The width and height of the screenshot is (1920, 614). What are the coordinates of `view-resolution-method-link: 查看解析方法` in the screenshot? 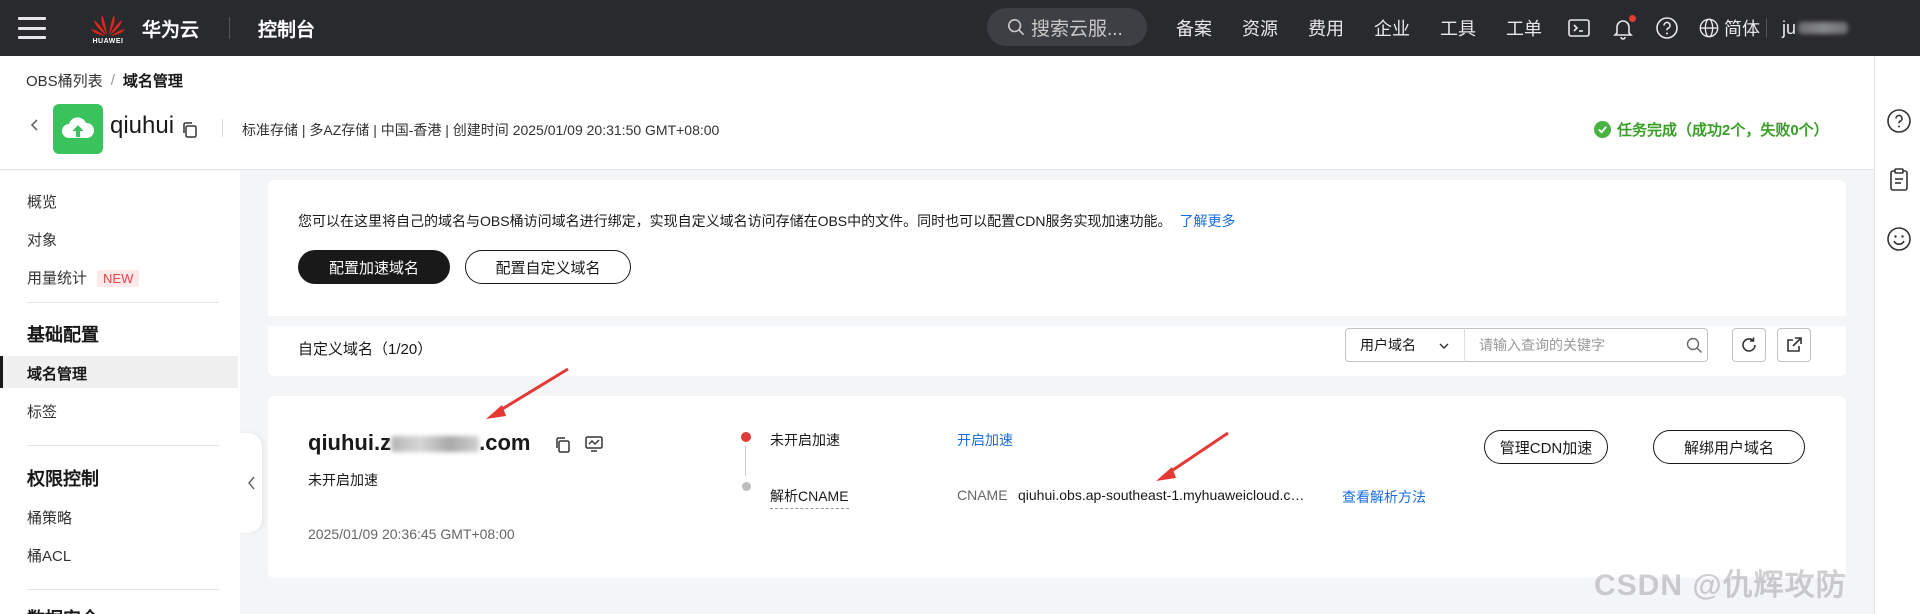 It's located at (1384, 497).